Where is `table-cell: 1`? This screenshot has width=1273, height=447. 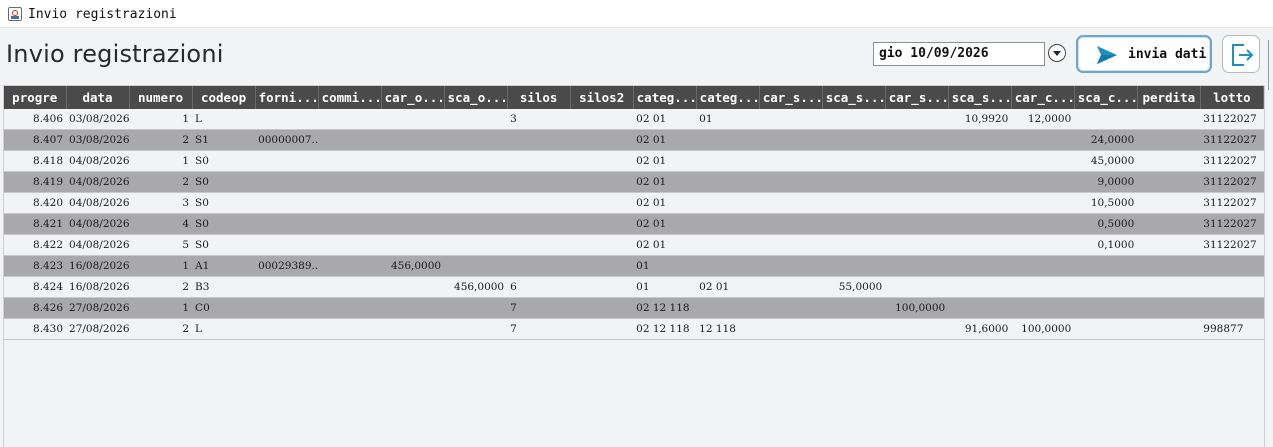 table-cell: 1 is located at coordinates (161, 266).